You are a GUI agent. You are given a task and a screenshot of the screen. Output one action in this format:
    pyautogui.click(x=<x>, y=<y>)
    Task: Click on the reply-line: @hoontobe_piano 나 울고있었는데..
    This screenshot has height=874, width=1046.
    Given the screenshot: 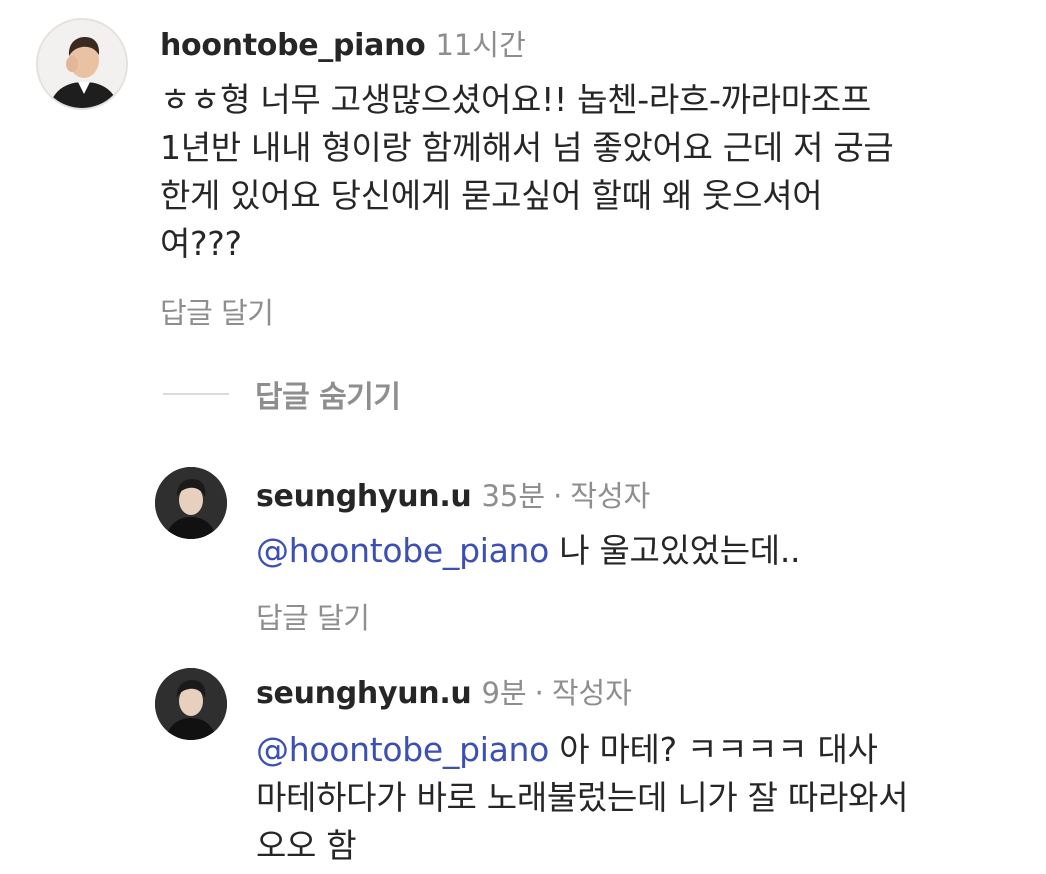 What is the action you would take?
    pyautogui.click(x=528, y=551)
    